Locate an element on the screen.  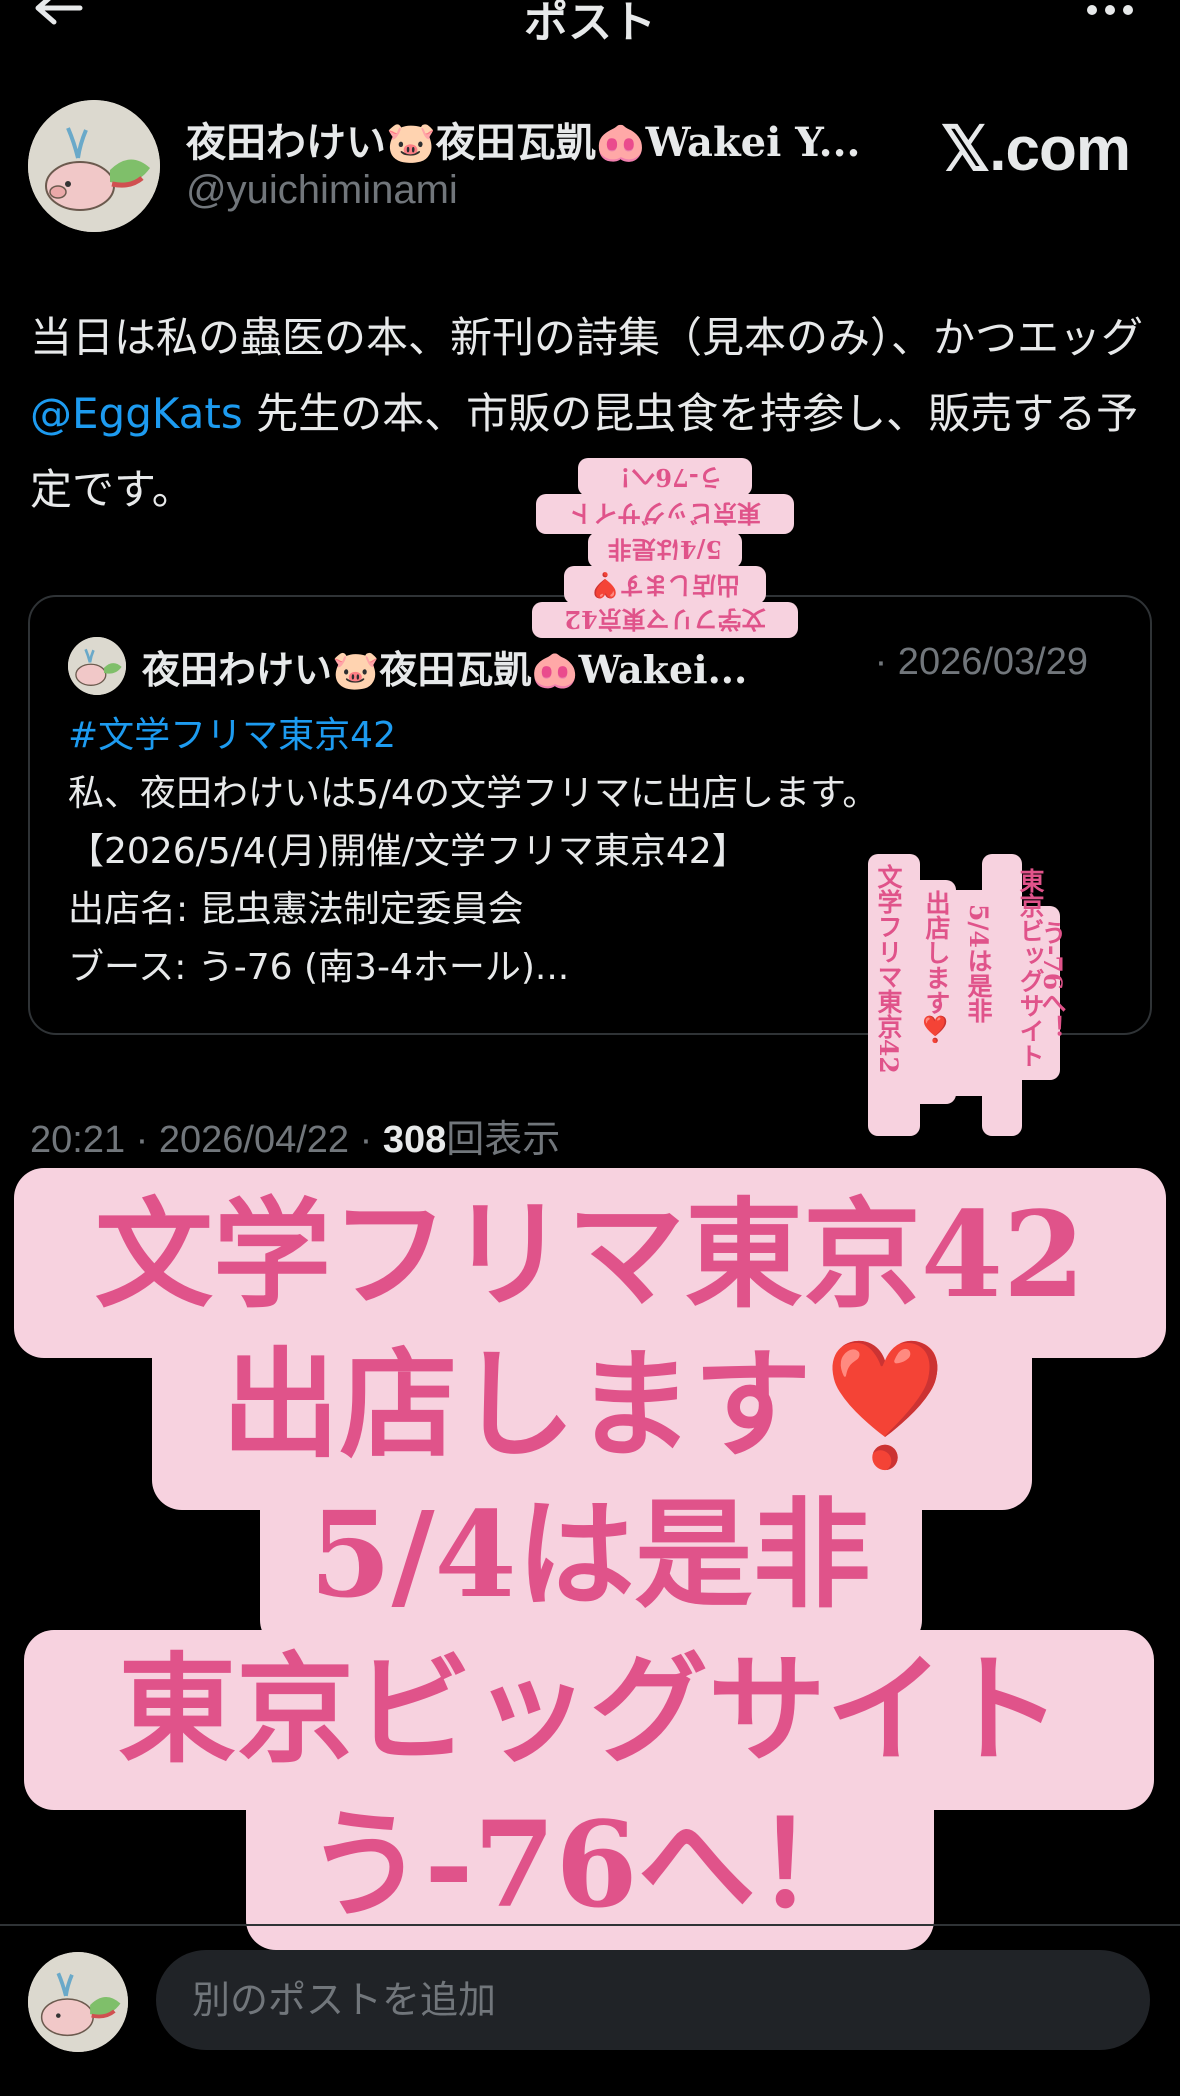
mention-link: @EggKats is located at coordinates (136, 413).